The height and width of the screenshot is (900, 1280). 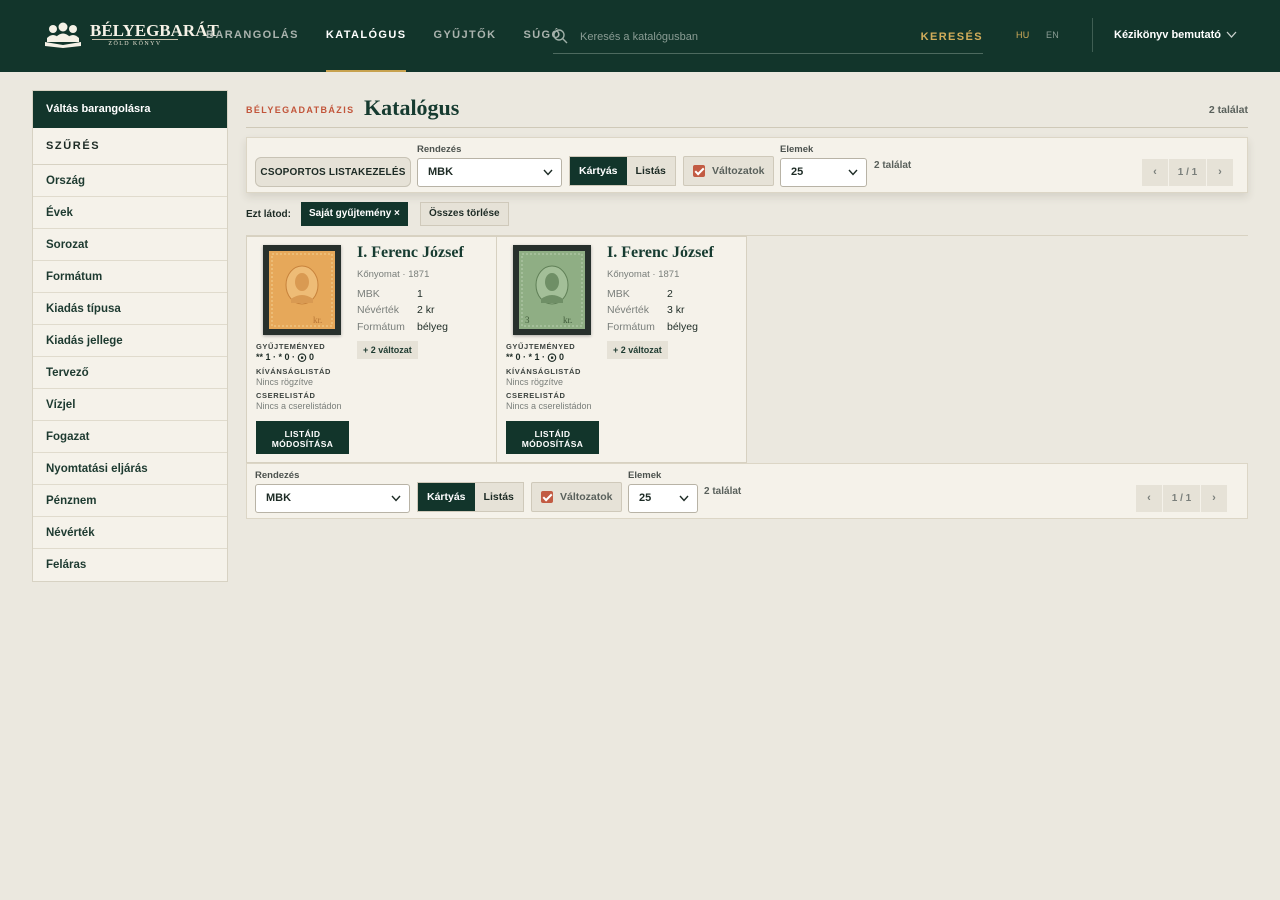 I want to click on stamp-image: 3 kr., so click(x=552, y=290).